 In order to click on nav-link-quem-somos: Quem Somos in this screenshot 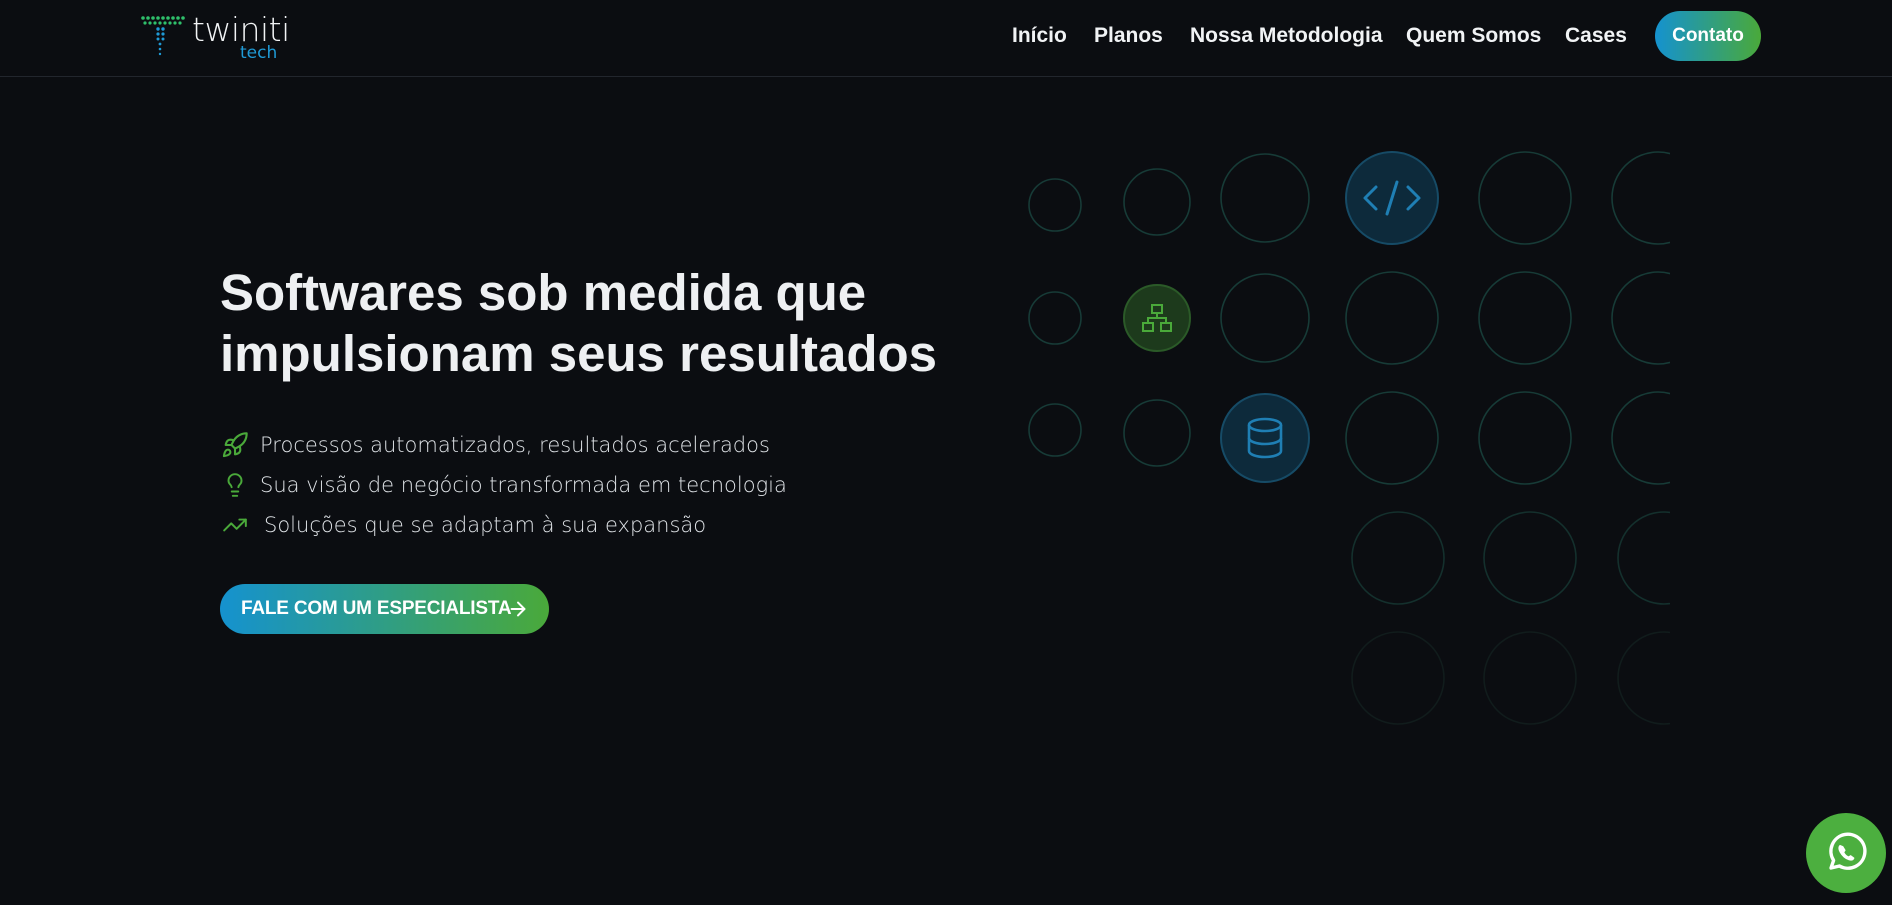, I will do `click(1473, 36)`.